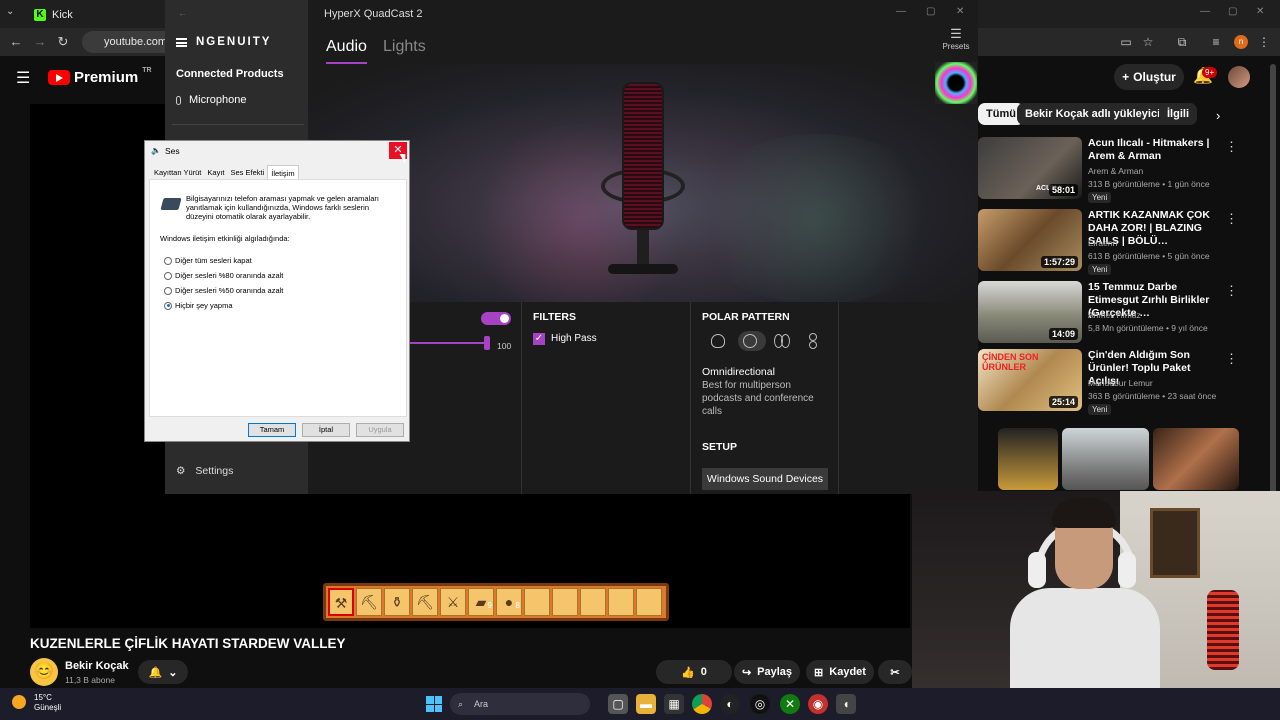 The image size is (1280, 720). Describe the element at coordinates (930, 11) in the screenshot. I see `ng-maximize-icon: ▢` at that location.